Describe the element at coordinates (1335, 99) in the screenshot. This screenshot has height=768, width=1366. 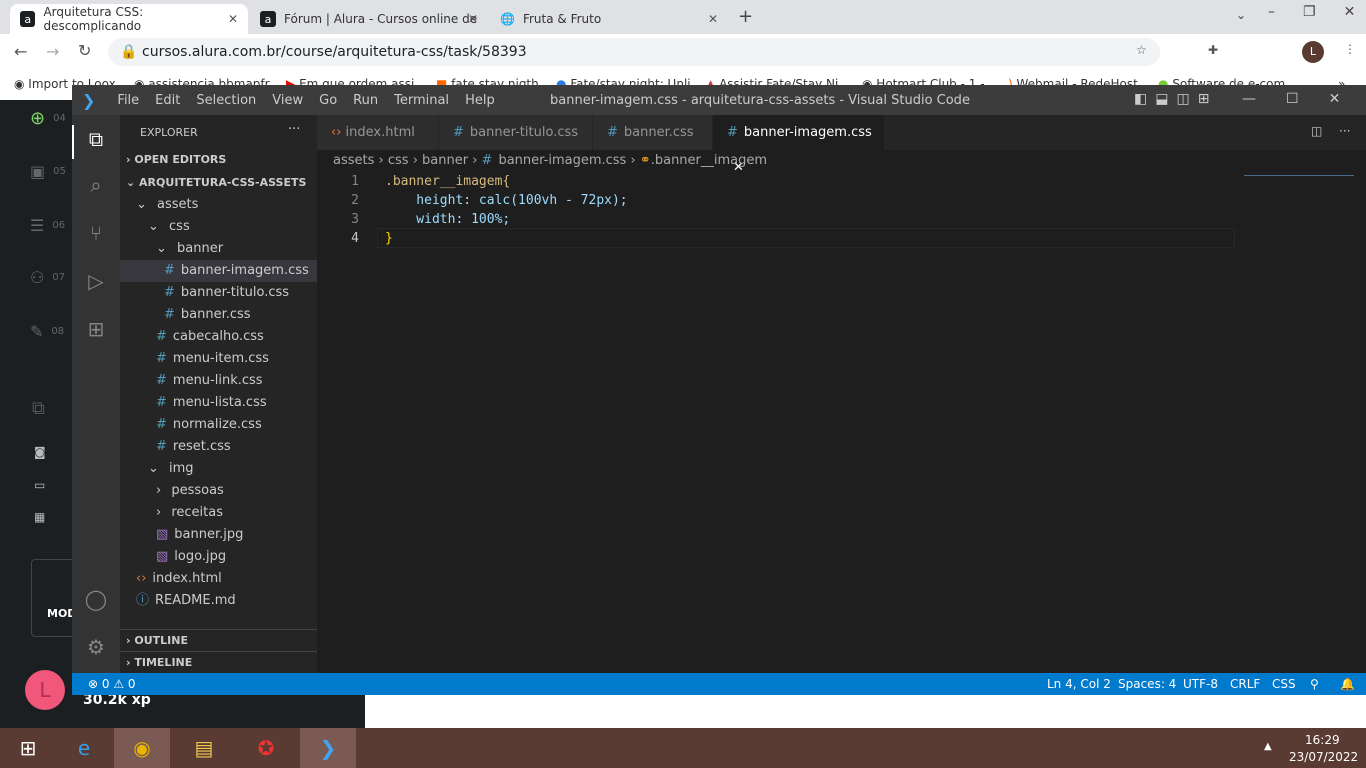
I see `close-icon: ✕` at that location.